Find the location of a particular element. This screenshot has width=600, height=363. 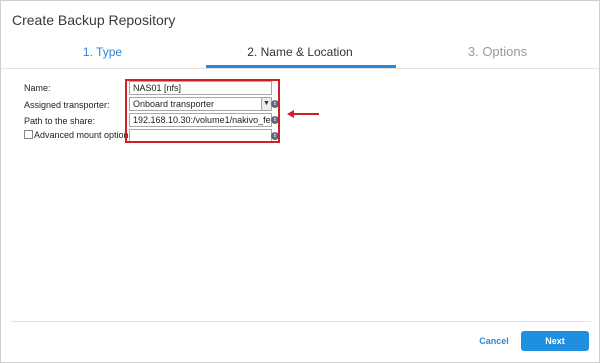

tab-options: 3. Options is located at coordinates (497, 53).